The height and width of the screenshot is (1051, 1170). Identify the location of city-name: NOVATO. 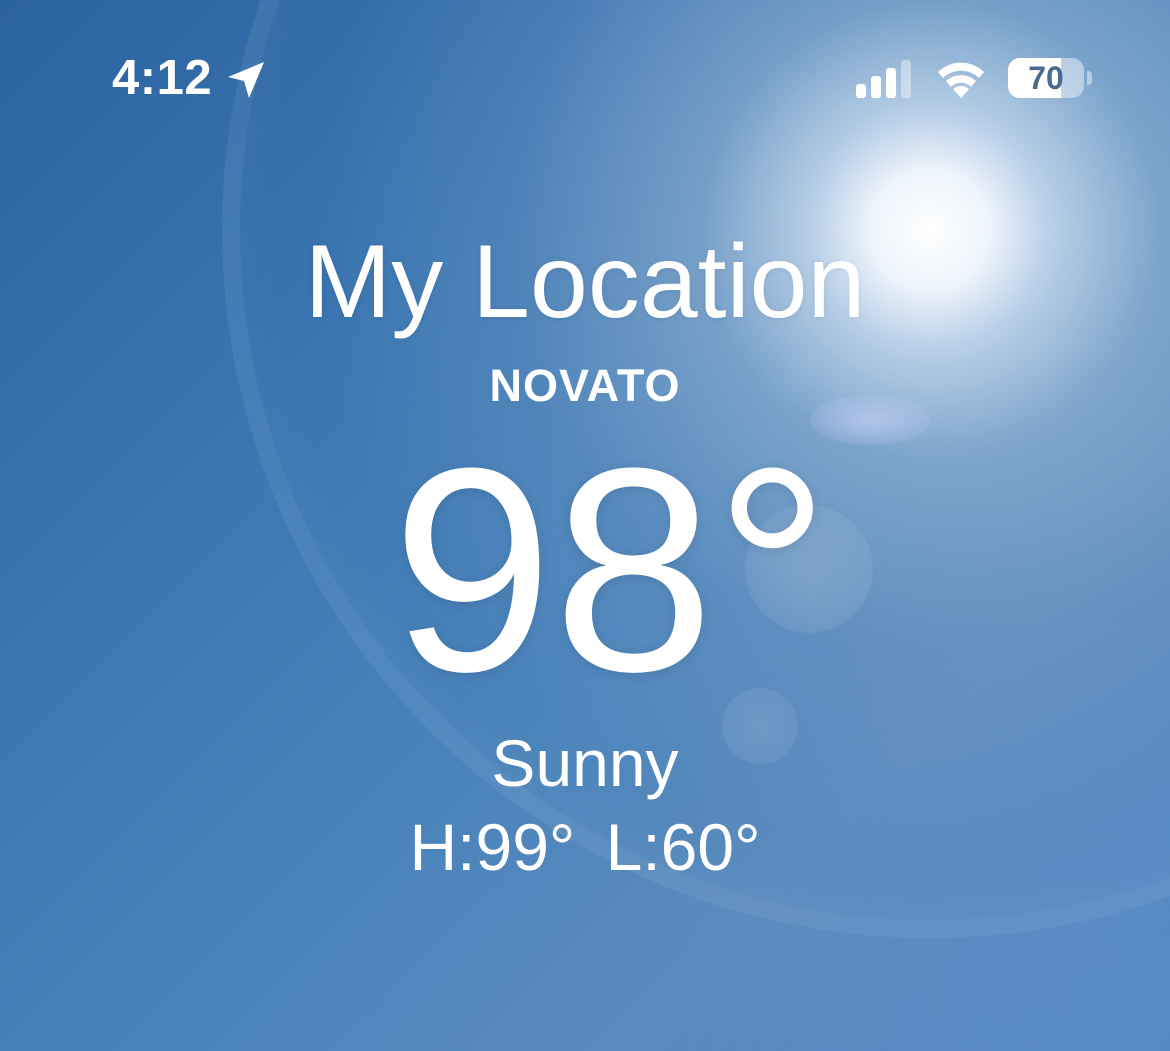
(585, 385).